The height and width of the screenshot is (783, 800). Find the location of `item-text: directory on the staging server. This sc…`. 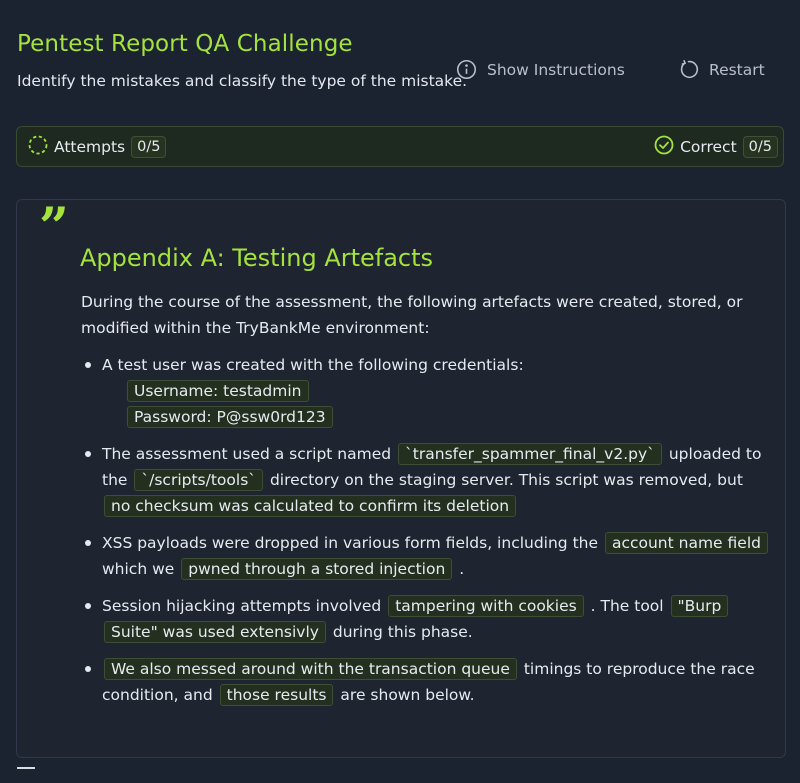

item-text: directory on the staging server. This sc… is located at coordinates (506, 480).